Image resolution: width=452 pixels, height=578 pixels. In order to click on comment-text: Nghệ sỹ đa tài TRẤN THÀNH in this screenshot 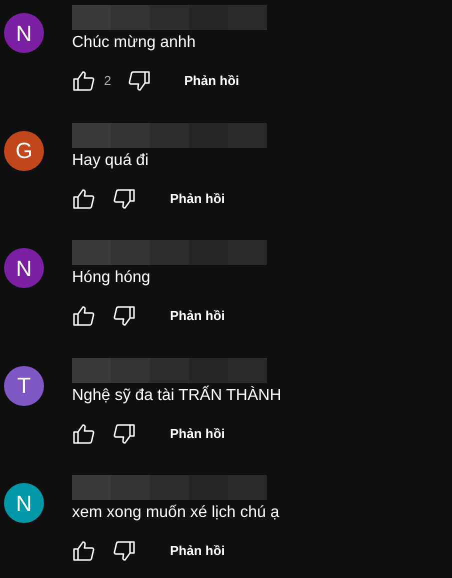, I will do `click(177, 396)`.